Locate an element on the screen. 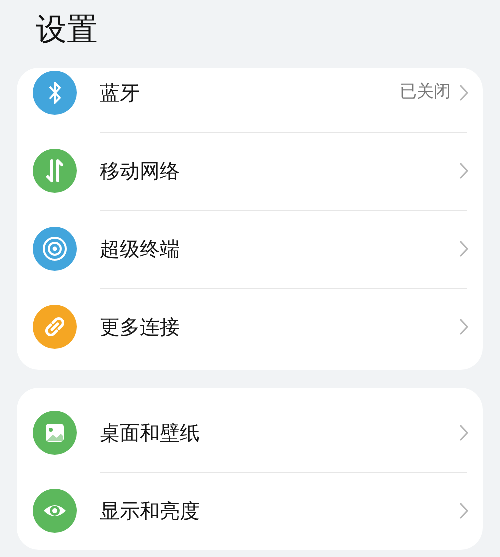 The width and height of the screenshot is (500, 557). settings-row: 更多连接 is located at coordinates (250, 327).